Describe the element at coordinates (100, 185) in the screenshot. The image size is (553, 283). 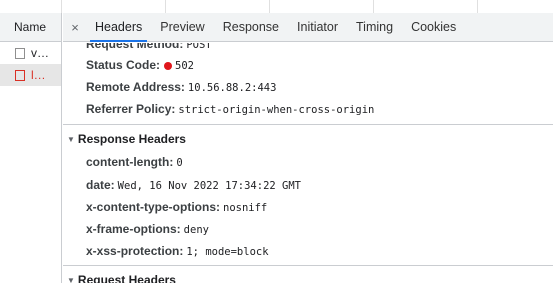
I see `header-key: date:` at that location.